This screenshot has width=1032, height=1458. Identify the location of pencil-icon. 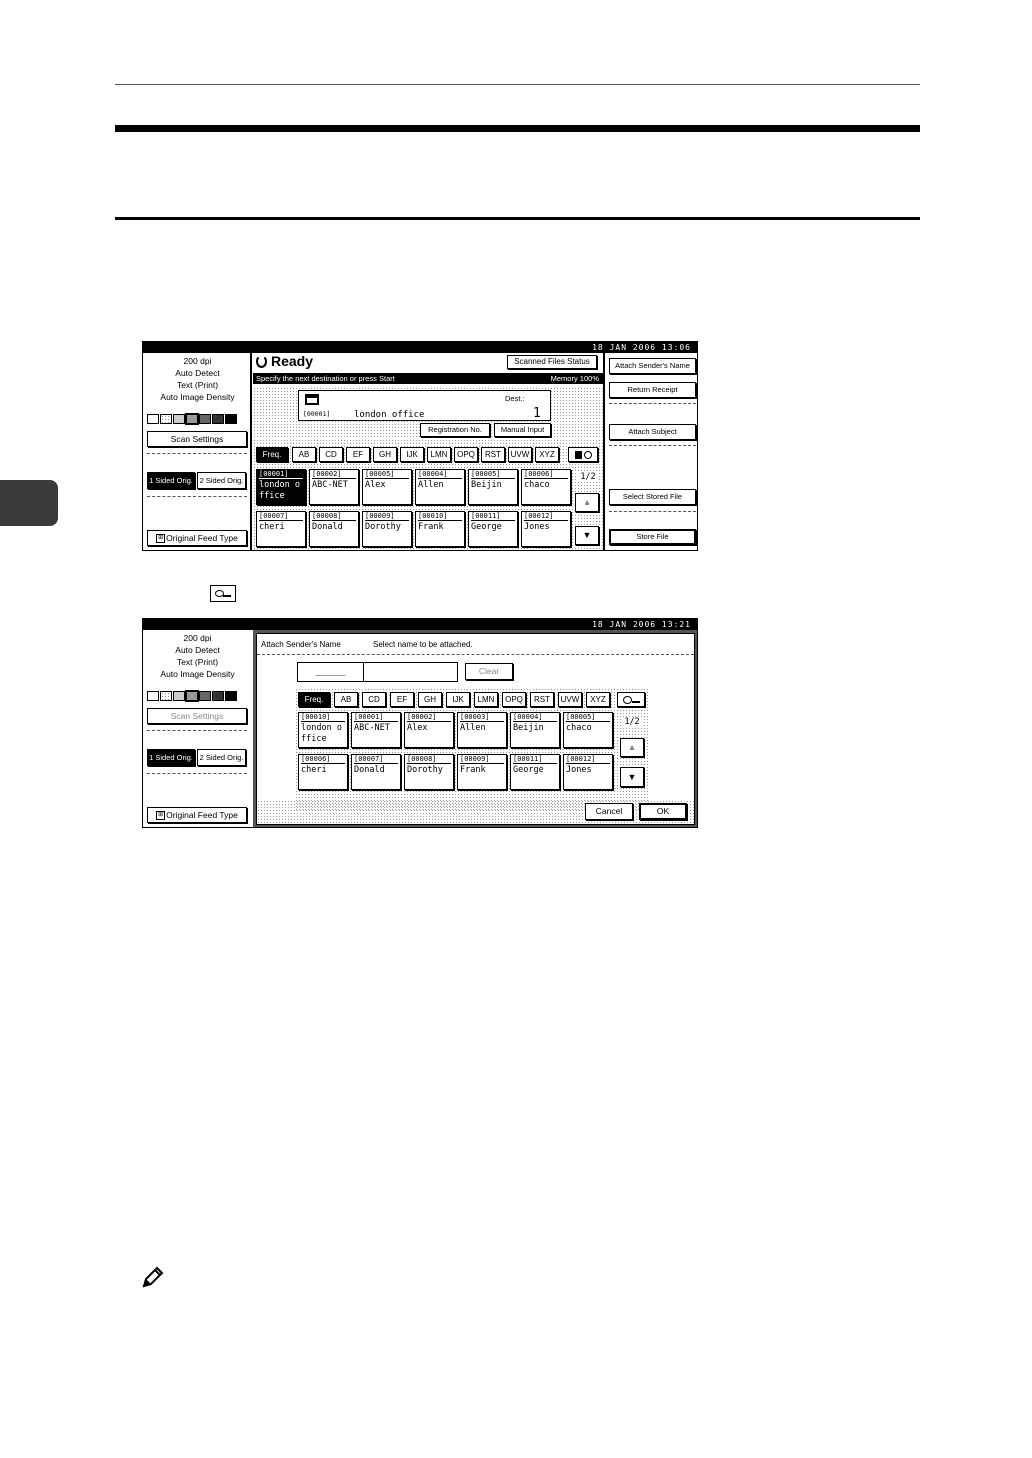
(153, 1277).